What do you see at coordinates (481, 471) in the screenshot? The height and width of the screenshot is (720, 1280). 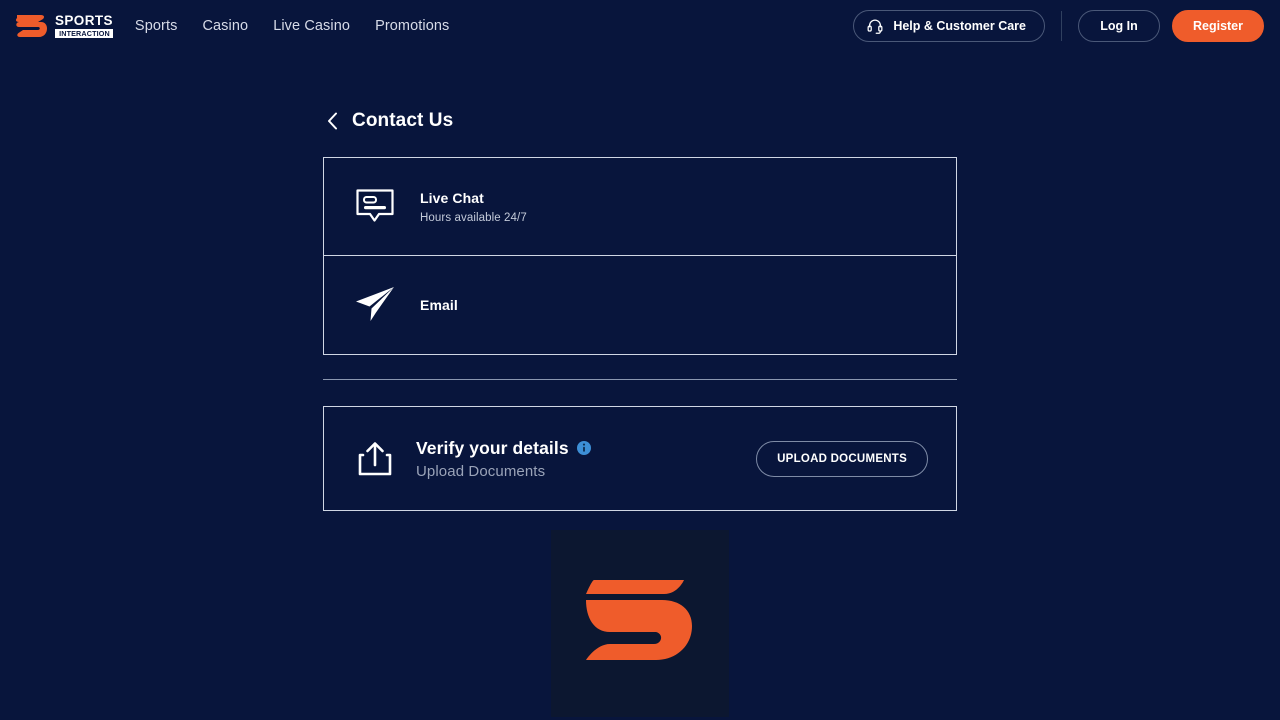 I see `verify-subtitle: Upload Documents` at bounding box center [481, 471].